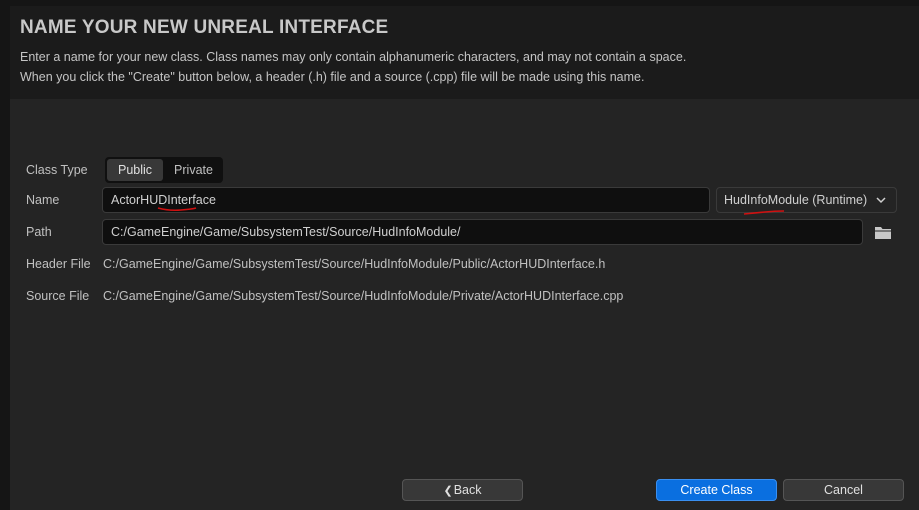  I want to click on dialog-title: NAME YOUR NEW UNREAL INTERFACE, so click(204, 27).